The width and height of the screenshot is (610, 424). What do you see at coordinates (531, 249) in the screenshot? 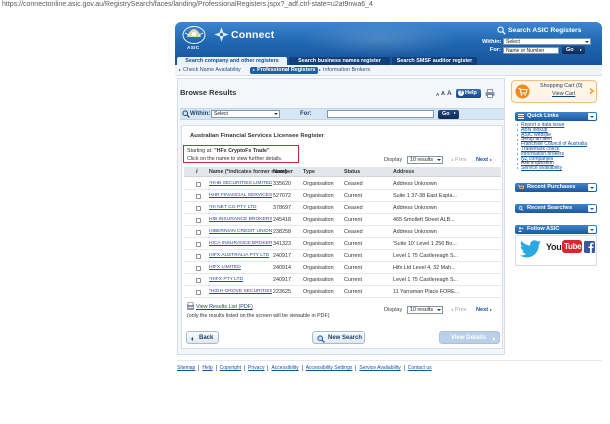
I see `twitter-icon` at bounding box center [531, 249].